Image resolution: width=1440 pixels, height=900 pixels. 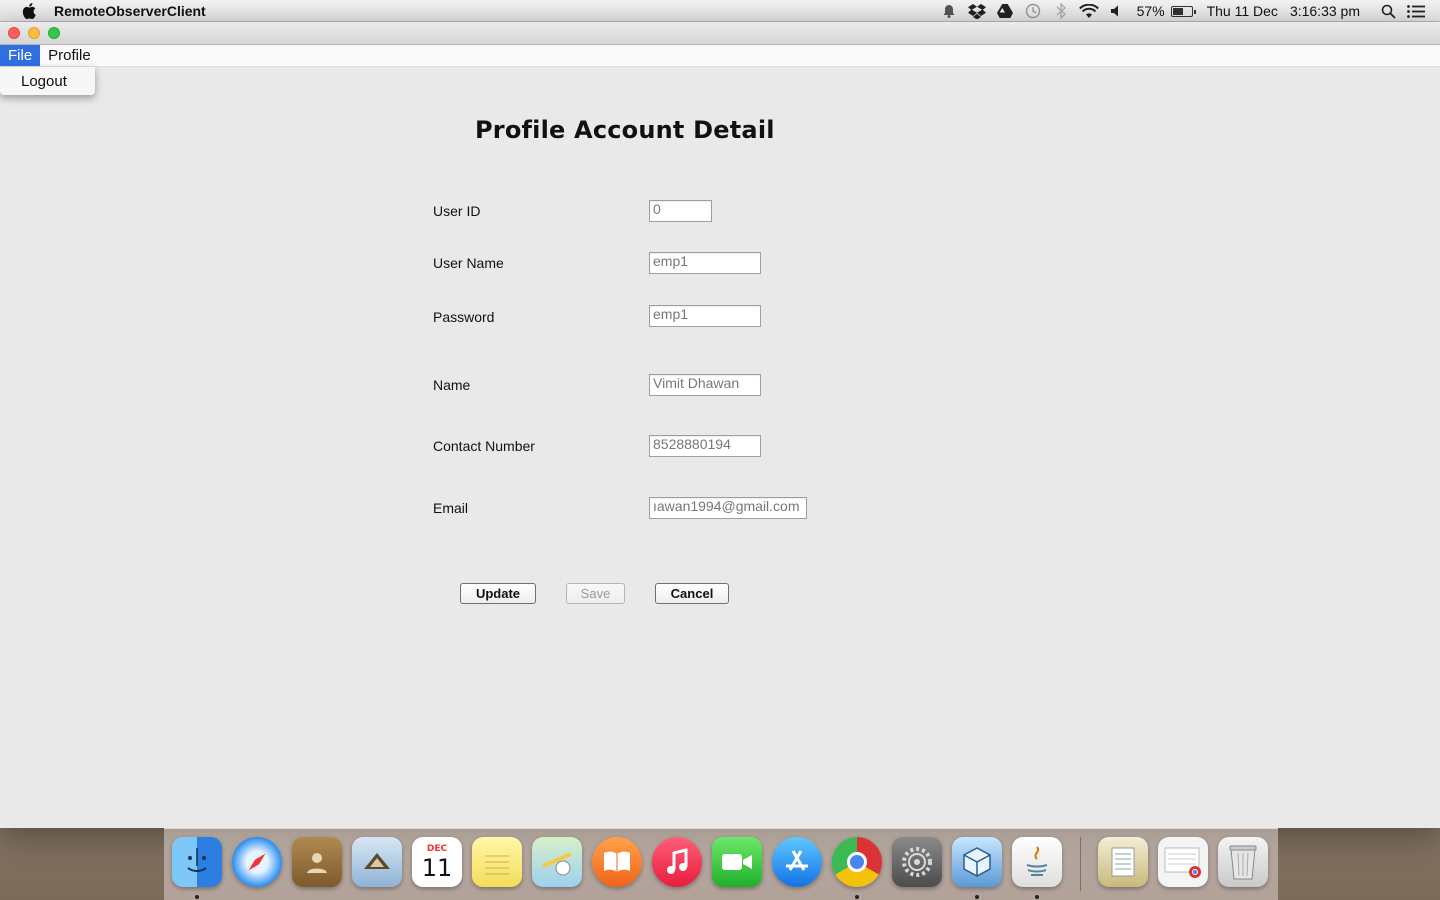 I want to click on notes-icon, so click(x=497, y=862).